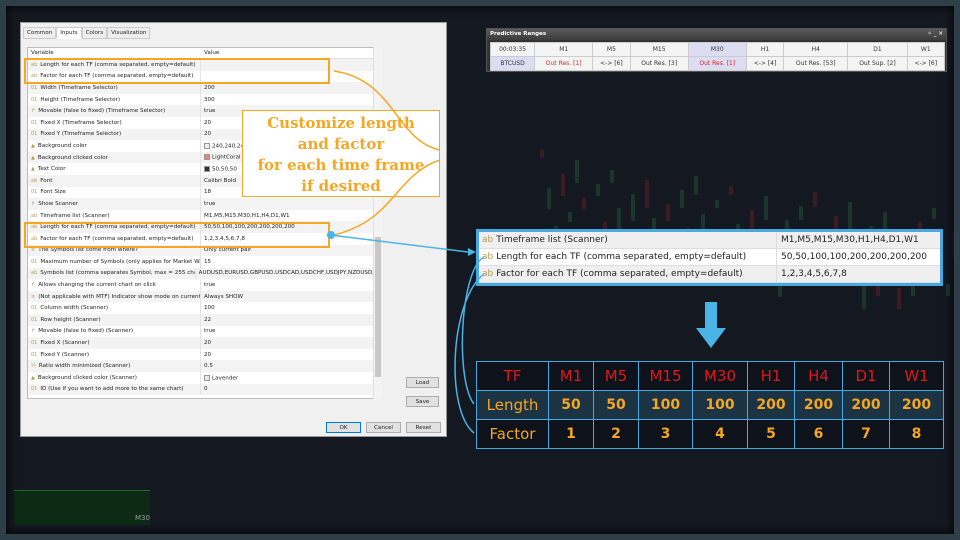 The image size is (960, 540). I want to click on input-name: 01 Column width (Scanner), so click(114, 308).